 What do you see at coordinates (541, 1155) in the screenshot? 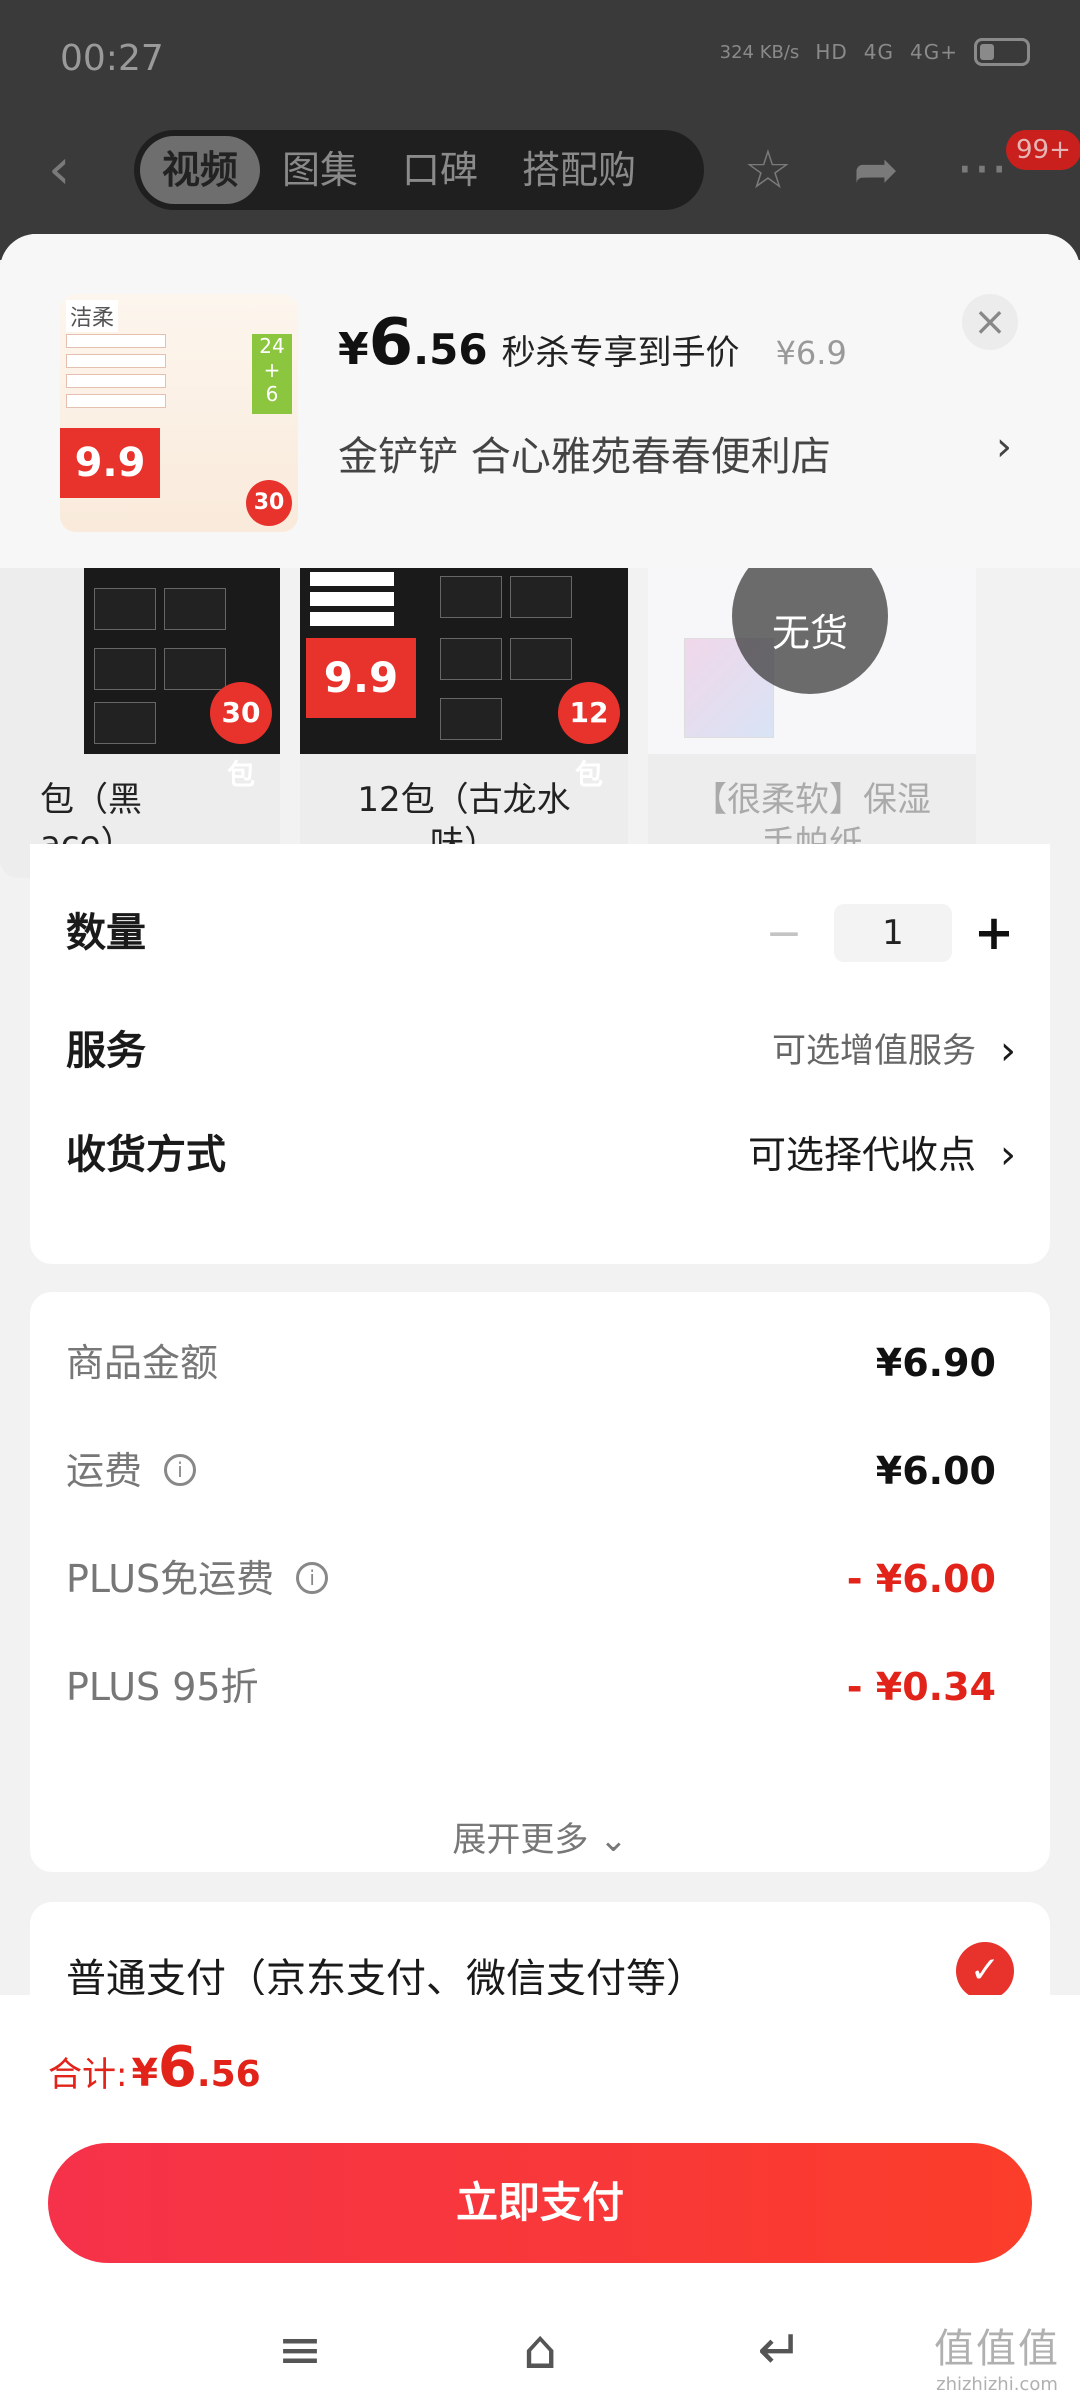
I see `delivery-row: 收货方式 可选择代收点 ›` at bounding box center [541, 1155].